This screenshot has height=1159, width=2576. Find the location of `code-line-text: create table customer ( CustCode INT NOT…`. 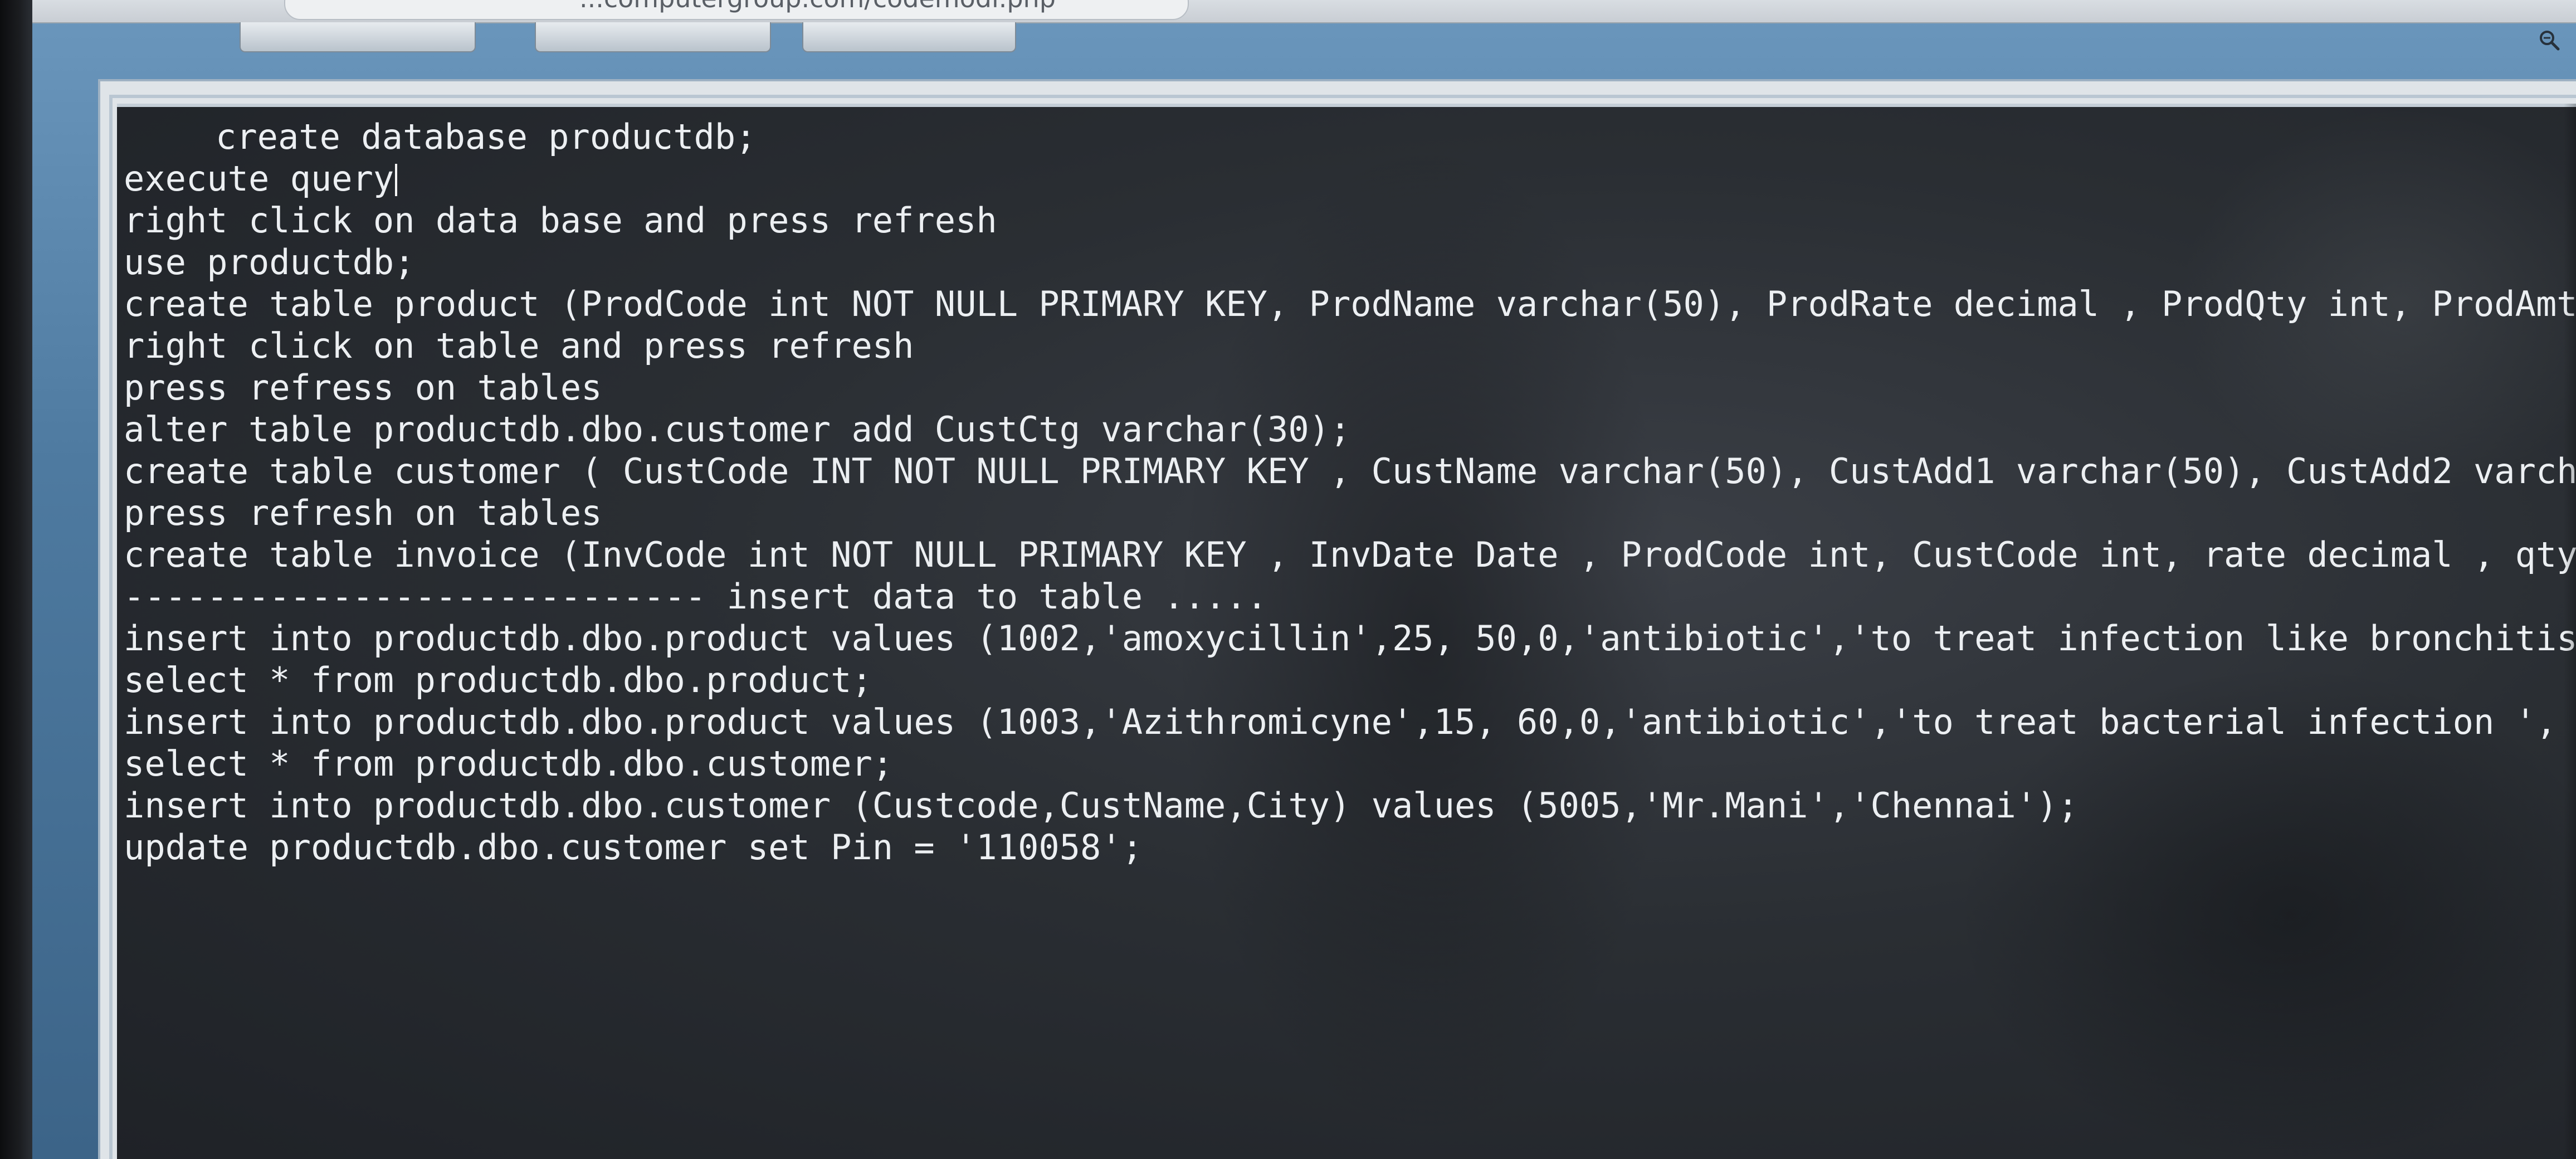

code-line-text: create table customer ( CustCode INT NOT… is located at coordinates (1350, 471).